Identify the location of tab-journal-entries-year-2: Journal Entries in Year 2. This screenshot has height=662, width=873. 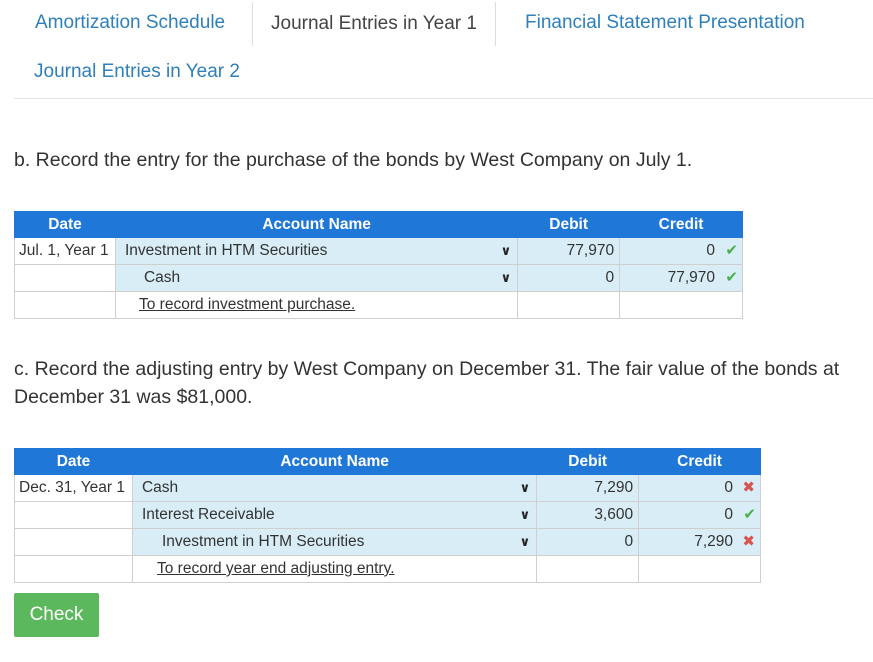
(137, 72).